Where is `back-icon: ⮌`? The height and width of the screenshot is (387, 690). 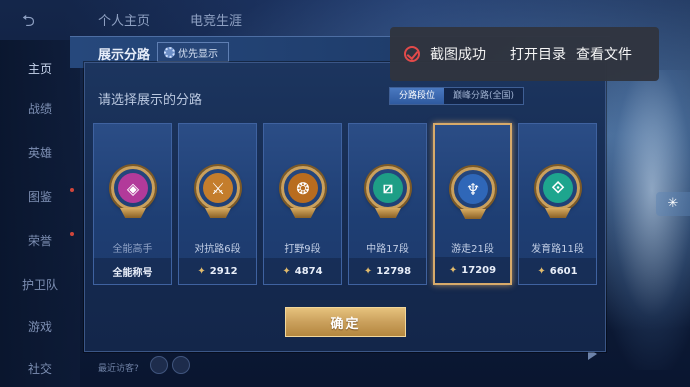 back-icon: ⮌ is located at coordinates (38, 20).